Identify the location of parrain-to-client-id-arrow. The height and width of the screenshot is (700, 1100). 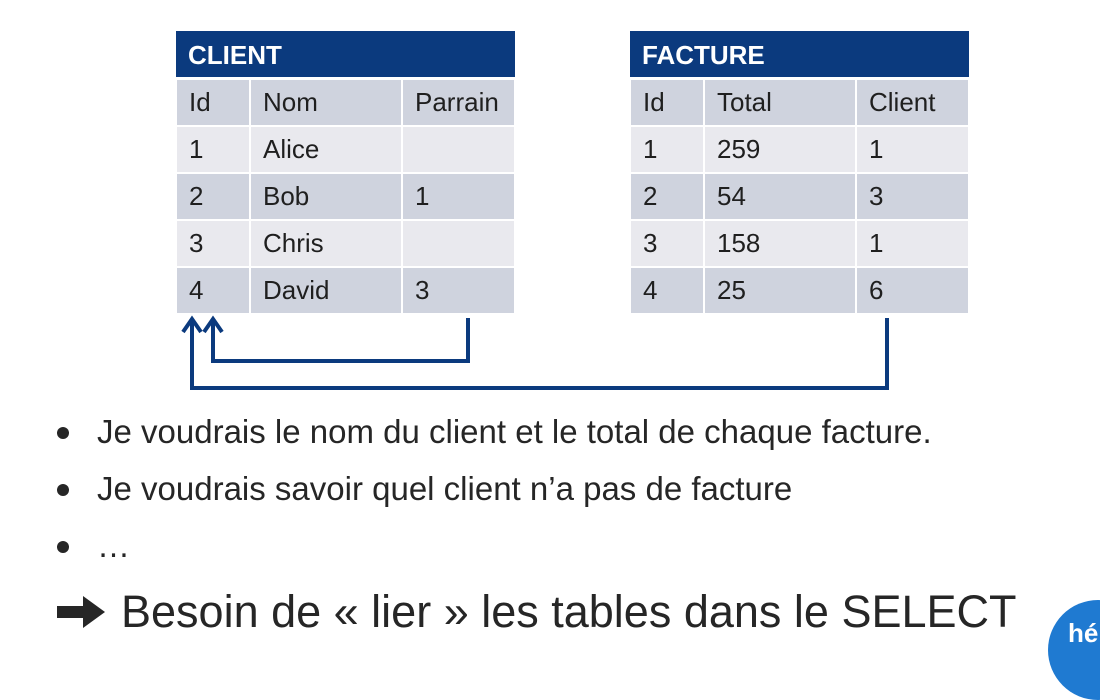
(340, 340).